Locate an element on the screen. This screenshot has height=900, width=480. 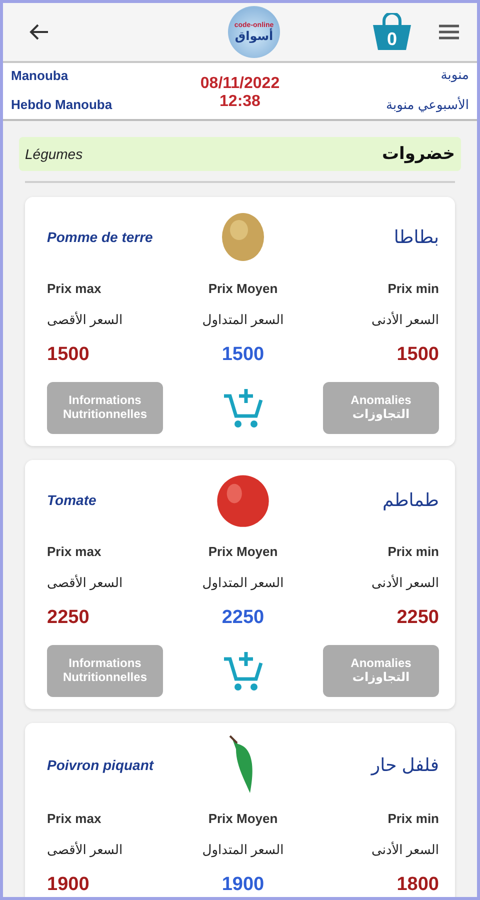
min-price: 2250 is located at coordinates (417, 618).